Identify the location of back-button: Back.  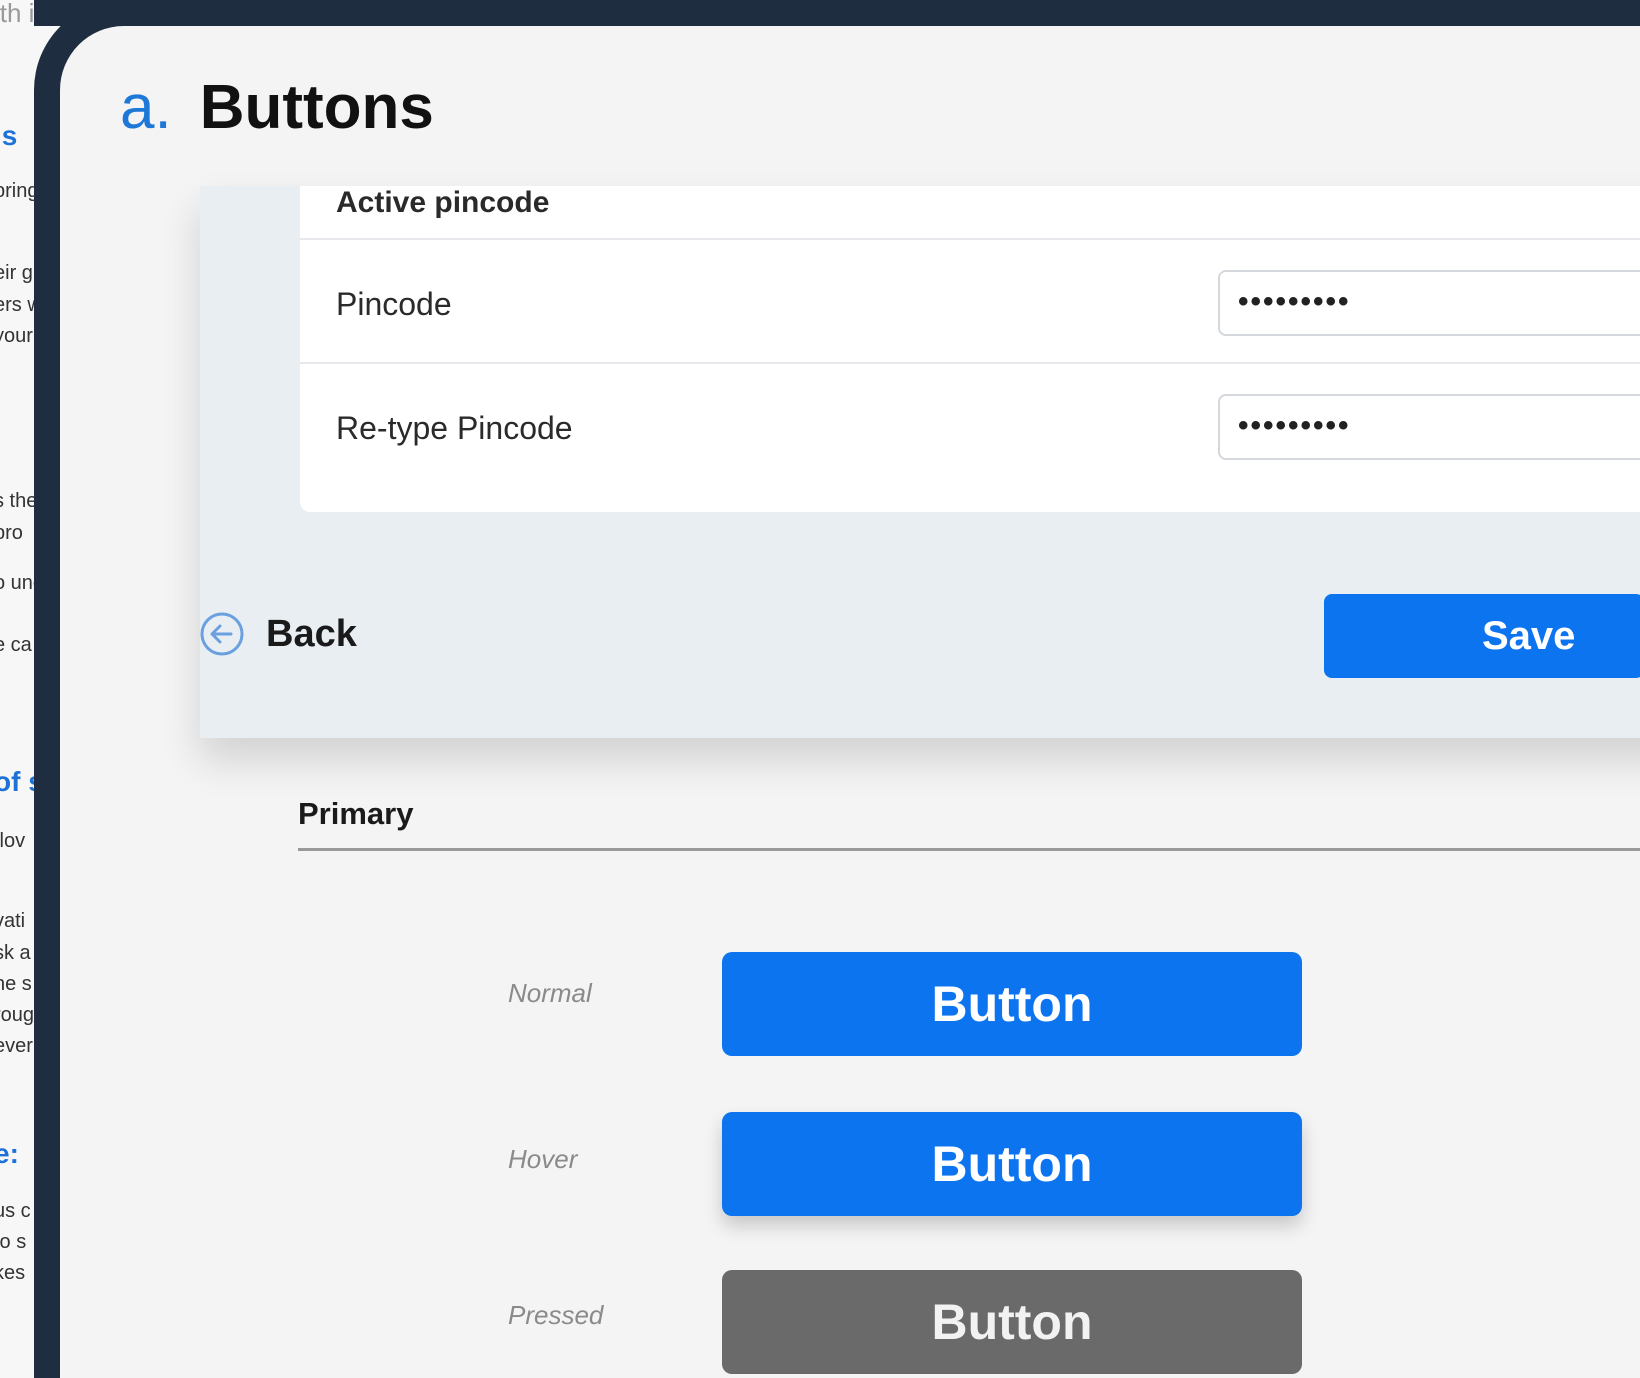
(277, 634).